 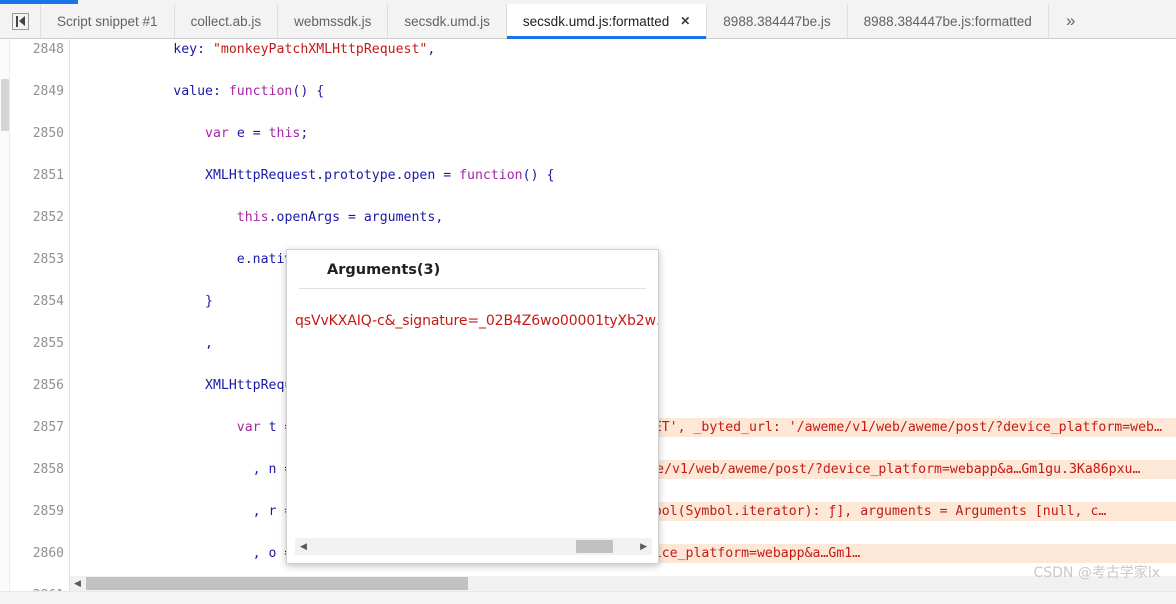 What do you see at coordinates (588, 49) in the screenshot?
I see `code-line: 2848 key: "monkeyPatchXMLHttpRequest",` at bounding box center [588, 49].